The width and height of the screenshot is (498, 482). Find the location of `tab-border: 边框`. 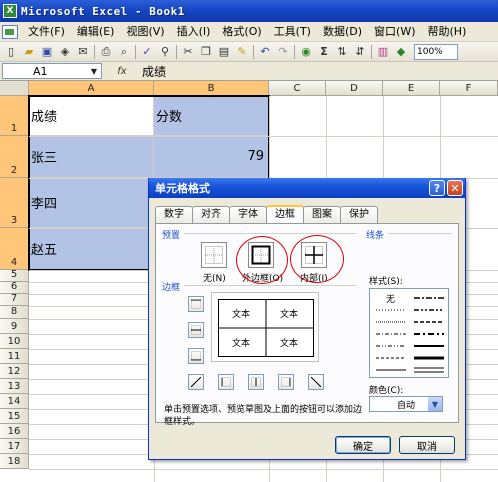

tab-border: 边框 is located at coordinates (285, 214).